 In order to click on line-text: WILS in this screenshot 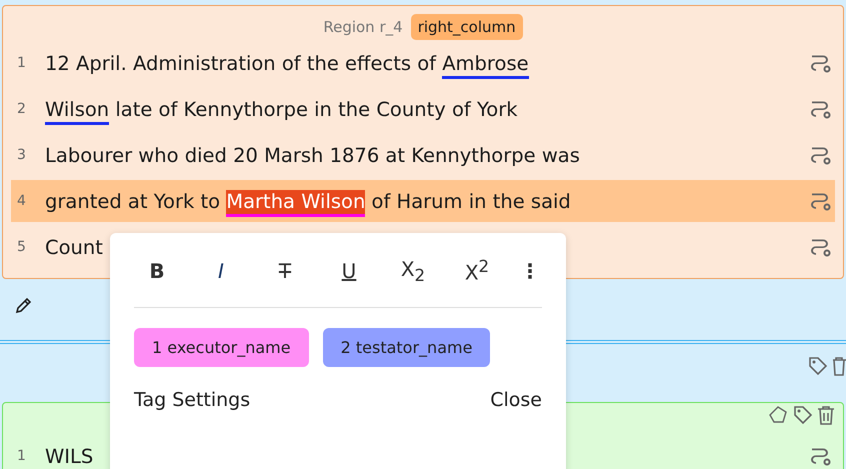, I will do `click(69, 456)`.